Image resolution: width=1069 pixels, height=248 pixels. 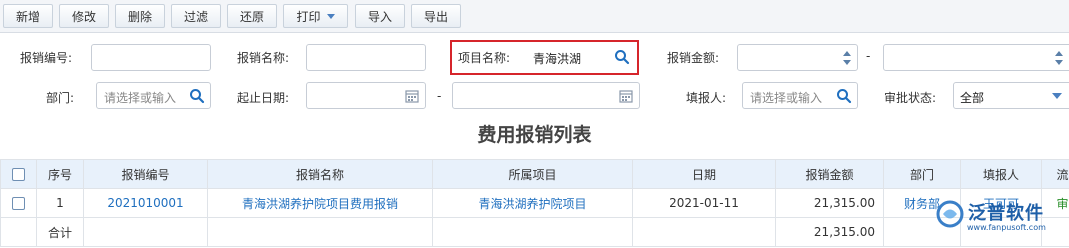 I want to click on add-button-label: 新增, so click(x=27, y=16).